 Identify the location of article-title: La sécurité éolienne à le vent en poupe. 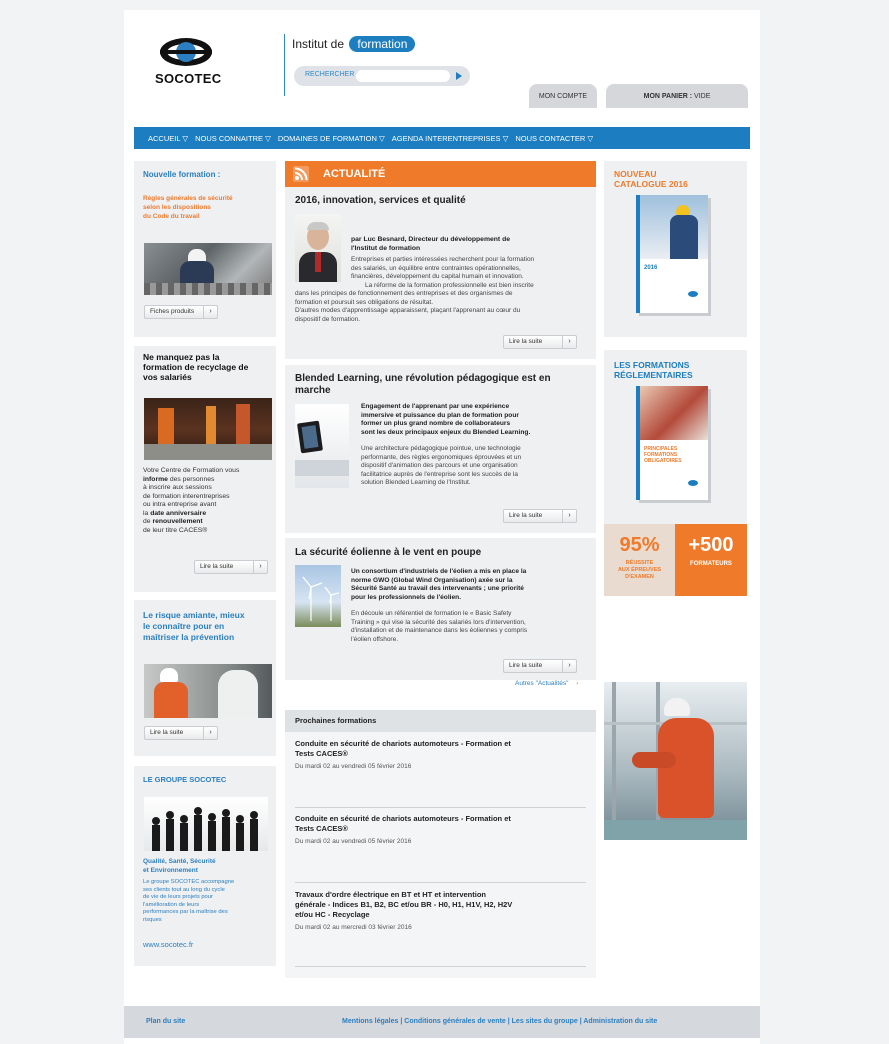
(388, 552).